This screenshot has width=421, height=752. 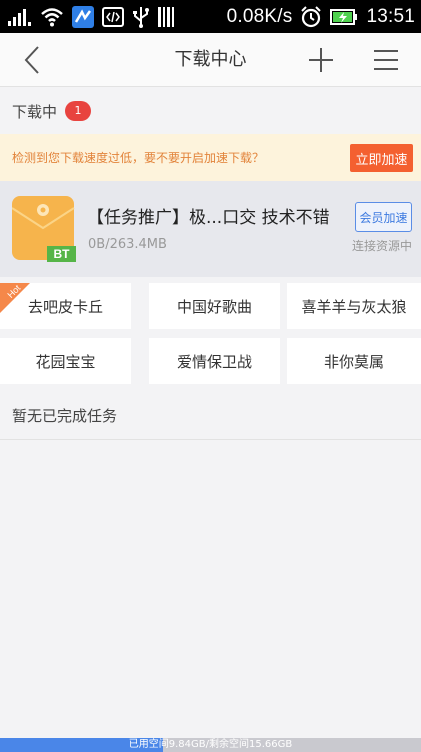 What do you see at coordinates (166, 17) in the screenshot?
I see `barcode-icon` at bounding box center [166, 17].